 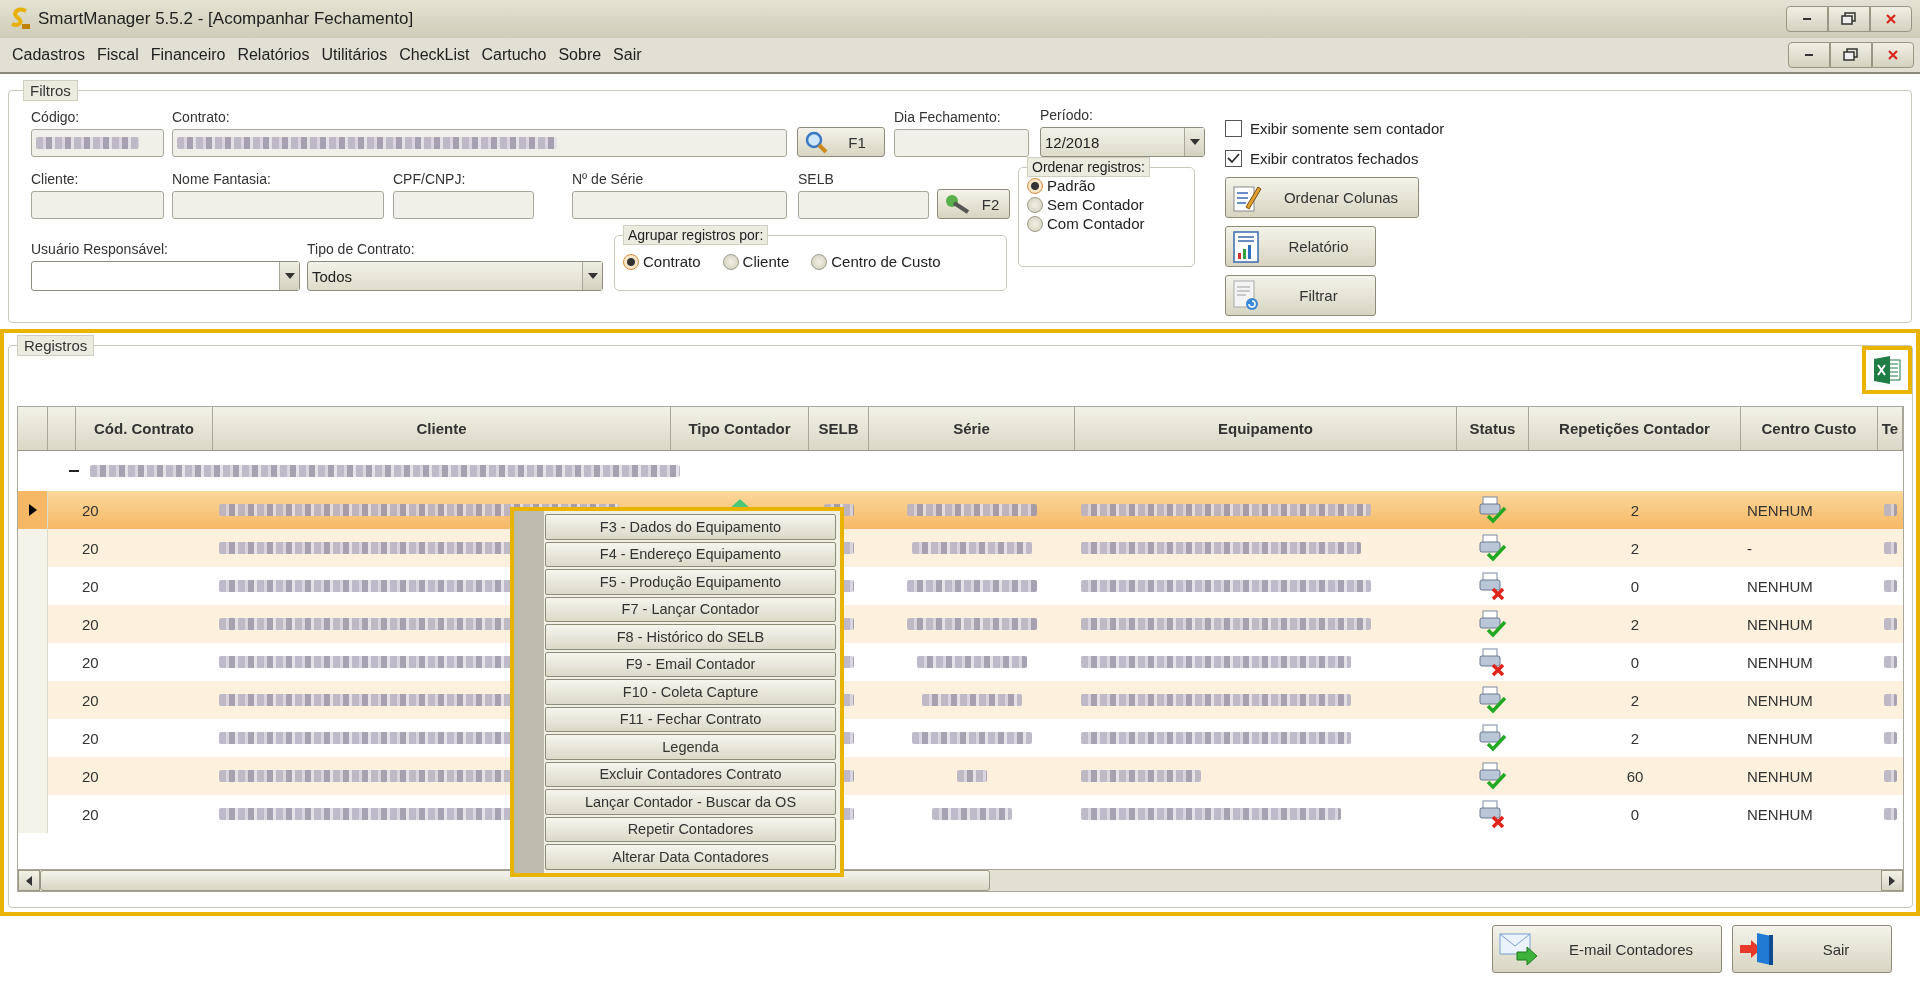 What do you see at coordinates (690, 719) in the screenshot?
I see `menu-option: F11 - Fechar Contrato` at bounding box center [690, 719].